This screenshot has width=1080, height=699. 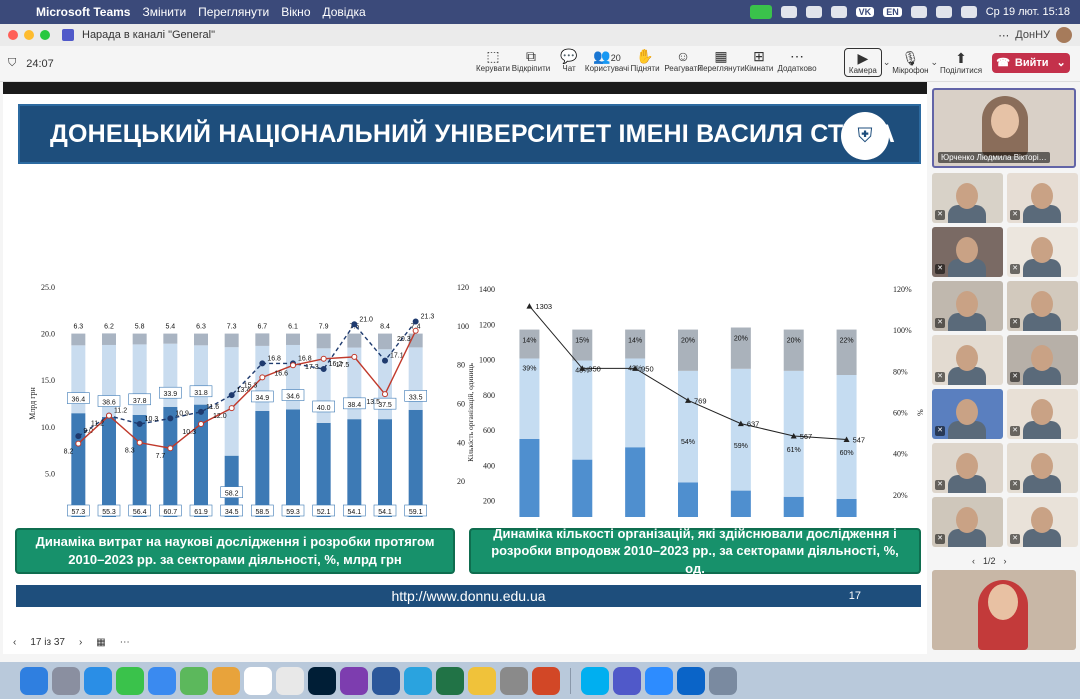 What do you see at coordinates (806, 436) in the screenshot?
I see `line-total-label: 567` at bounding box center [806, 436].